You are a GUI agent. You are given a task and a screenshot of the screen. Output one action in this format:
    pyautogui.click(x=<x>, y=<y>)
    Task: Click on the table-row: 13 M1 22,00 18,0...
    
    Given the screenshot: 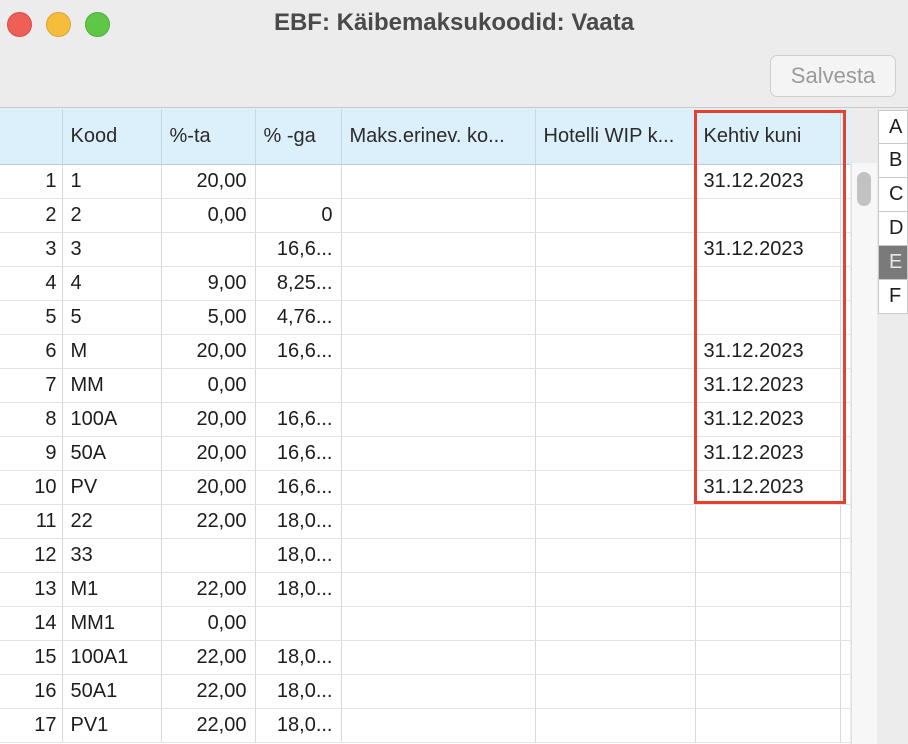 What is the action you would take?
    pyautogui.click(x=425, y=589)
    